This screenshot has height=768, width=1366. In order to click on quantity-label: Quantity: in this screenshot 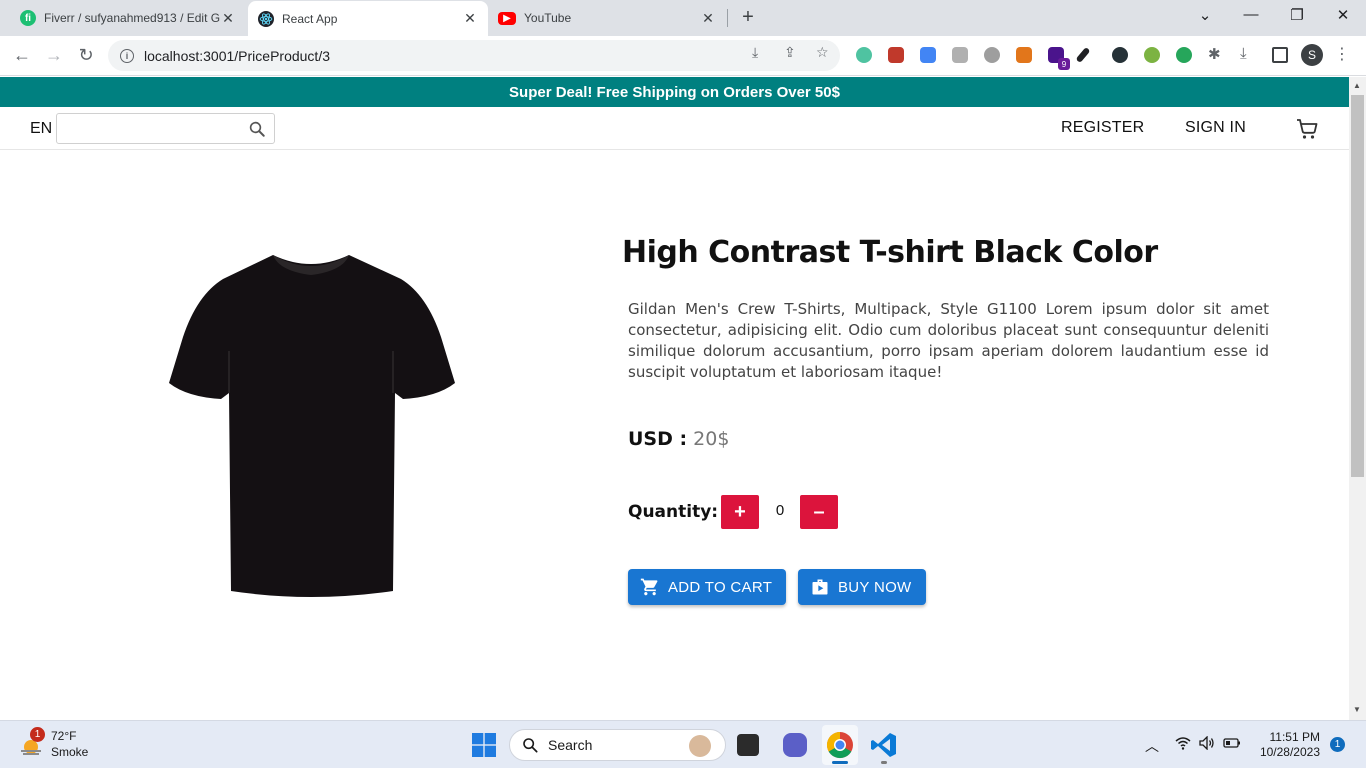, I will do `click(673, 512)`.